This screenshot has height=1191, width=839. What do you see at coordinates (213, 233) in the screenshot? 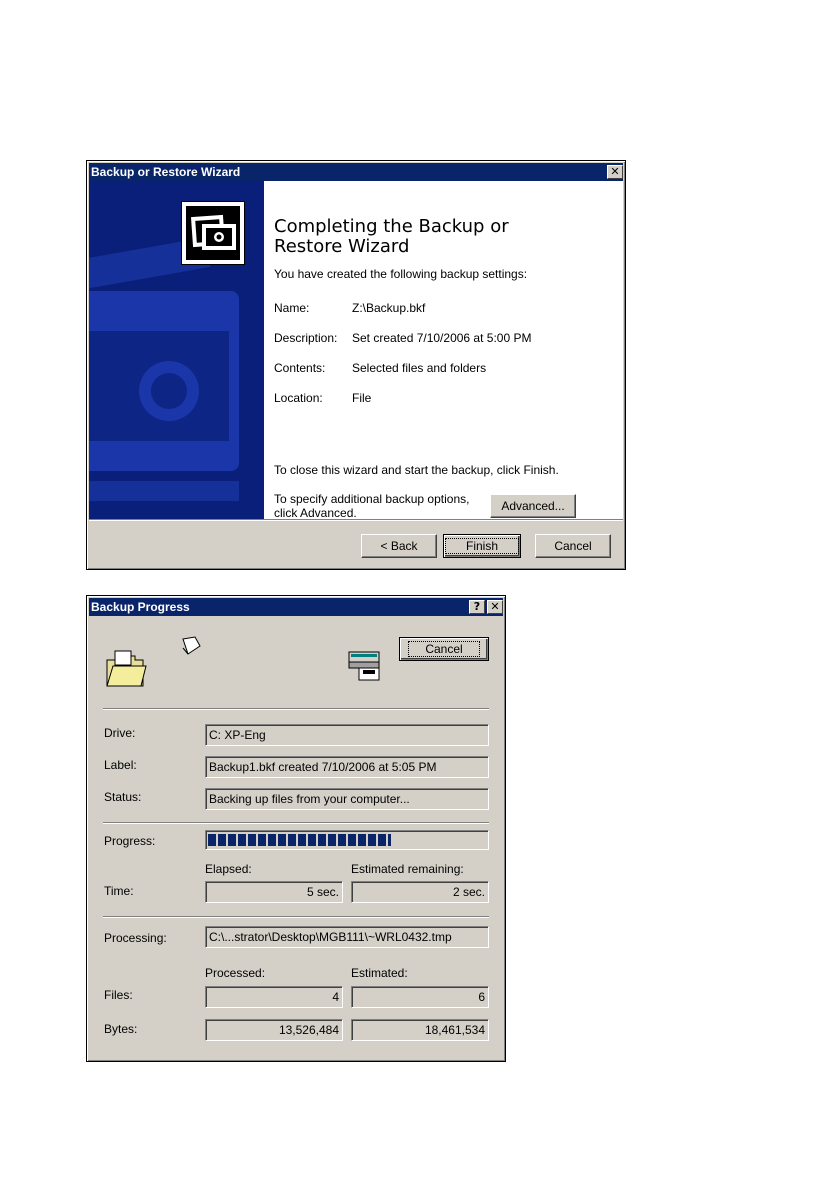
I see `backup-wizard-icon` at bounding box center [213, 233].